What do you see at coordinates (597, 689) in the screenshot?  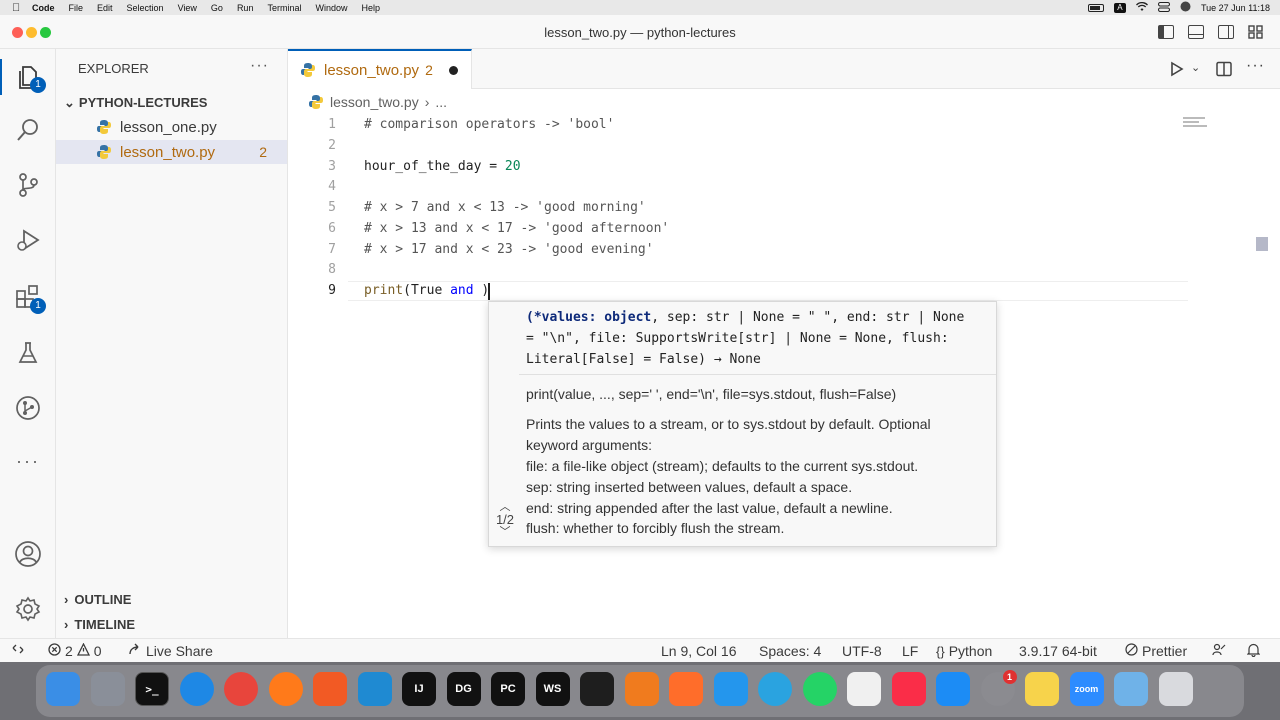 I see `figma-icon` at bounding box center [597, 689].